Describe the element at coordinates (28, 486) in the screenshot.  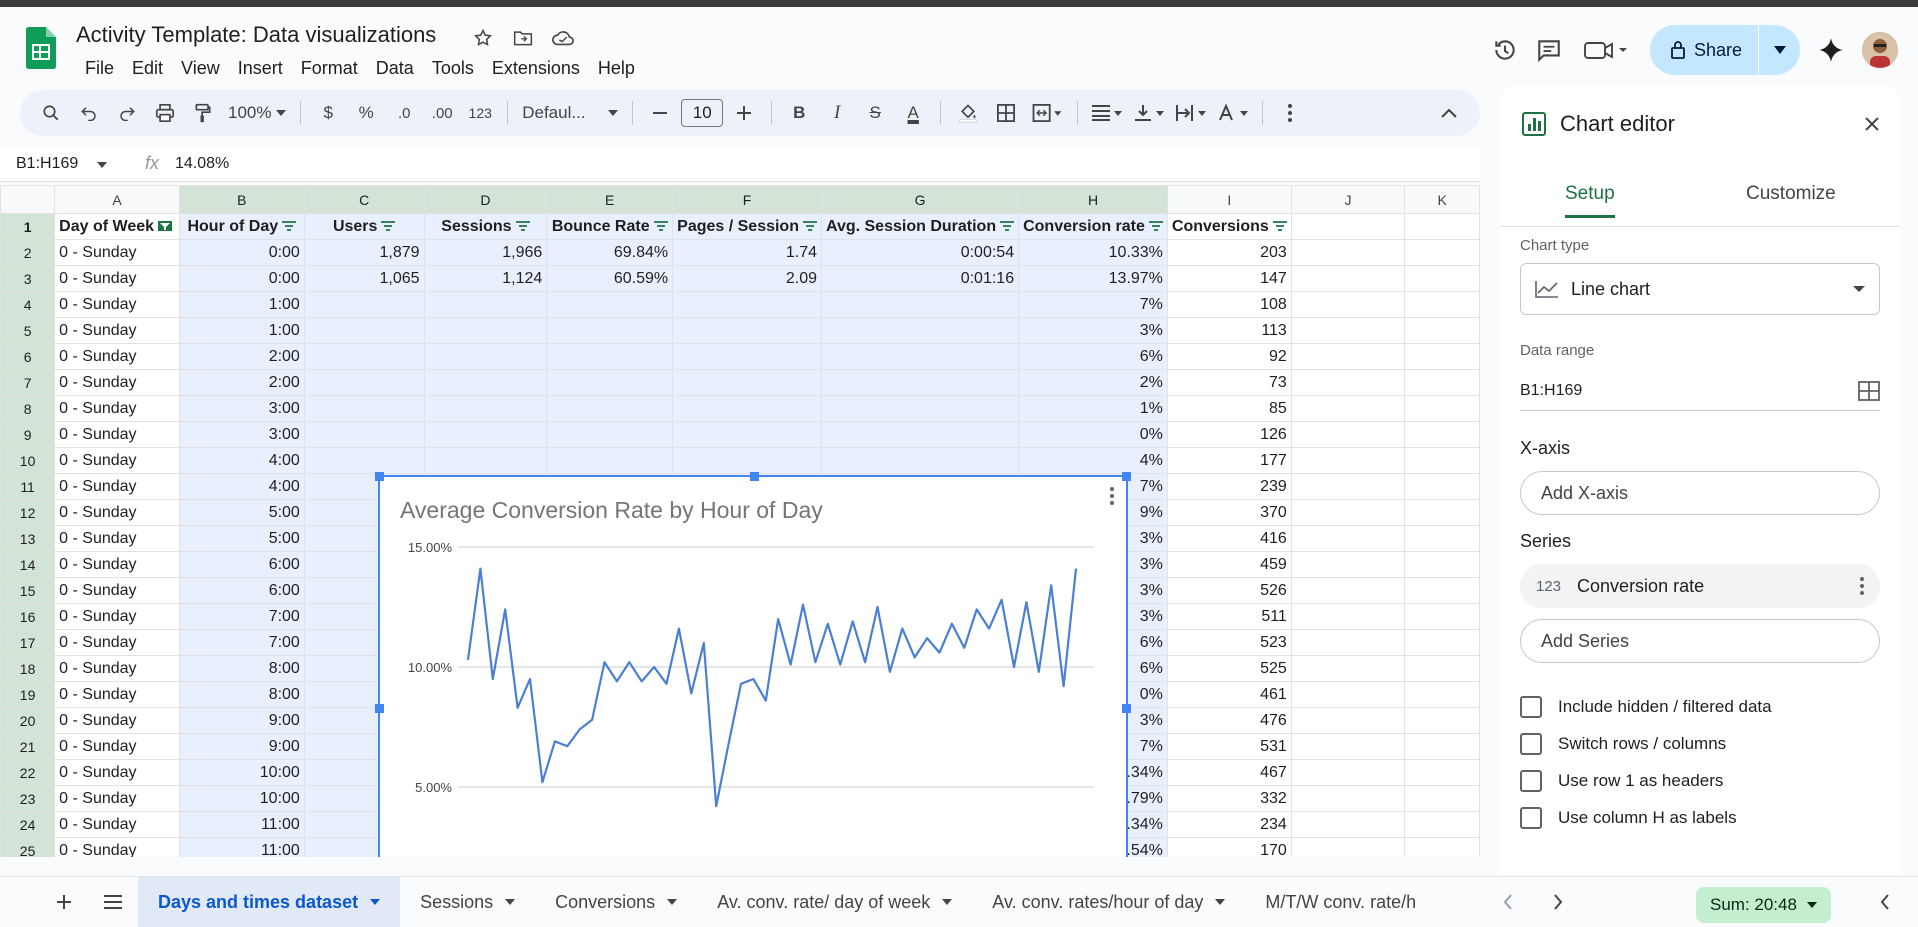
I see `row-header: 11` at that location.